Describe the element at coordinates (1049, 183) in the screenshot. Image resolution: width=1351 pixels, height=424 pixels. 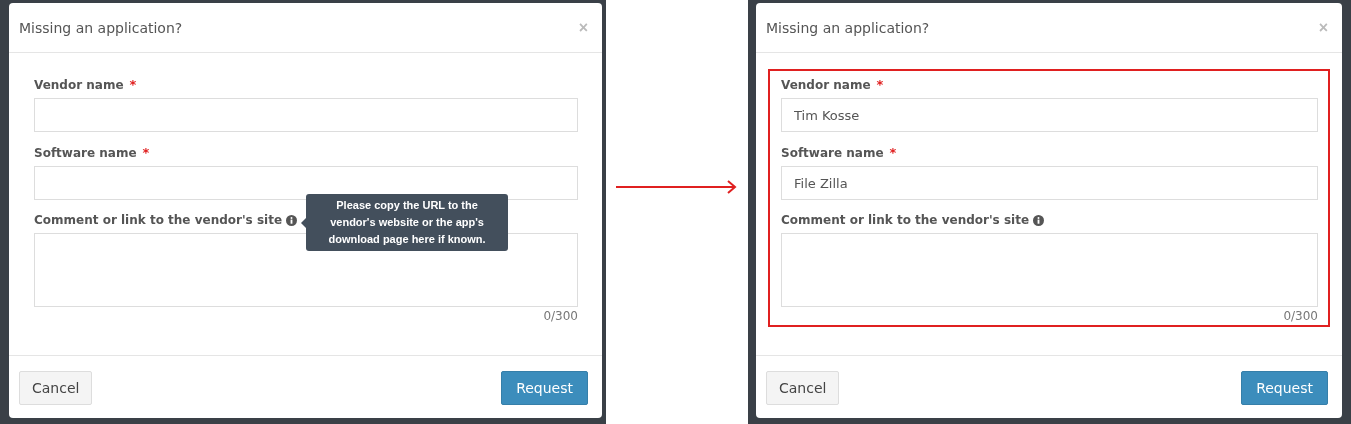
I see `input-field: File Zilla` at that location.